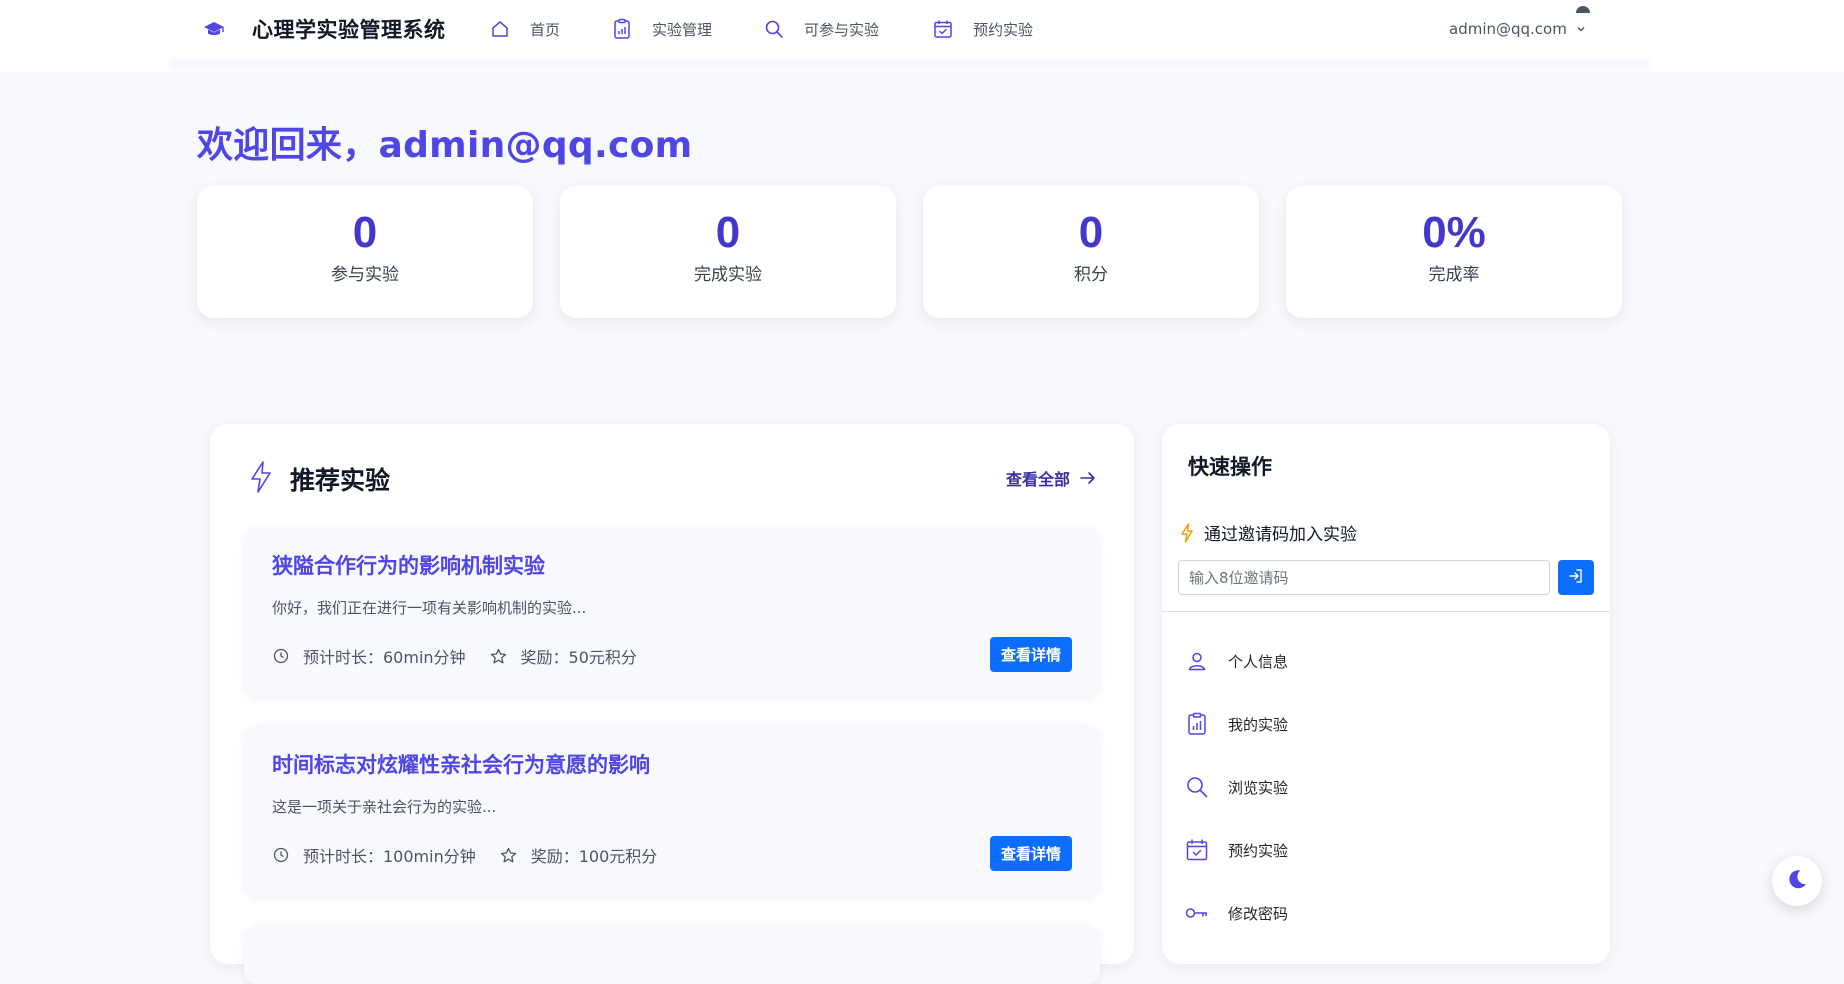 The height and width of the screenshot is (984, 1844). I want to click on quick-item-book-experiment: 预约实验, so click(1236, 850).